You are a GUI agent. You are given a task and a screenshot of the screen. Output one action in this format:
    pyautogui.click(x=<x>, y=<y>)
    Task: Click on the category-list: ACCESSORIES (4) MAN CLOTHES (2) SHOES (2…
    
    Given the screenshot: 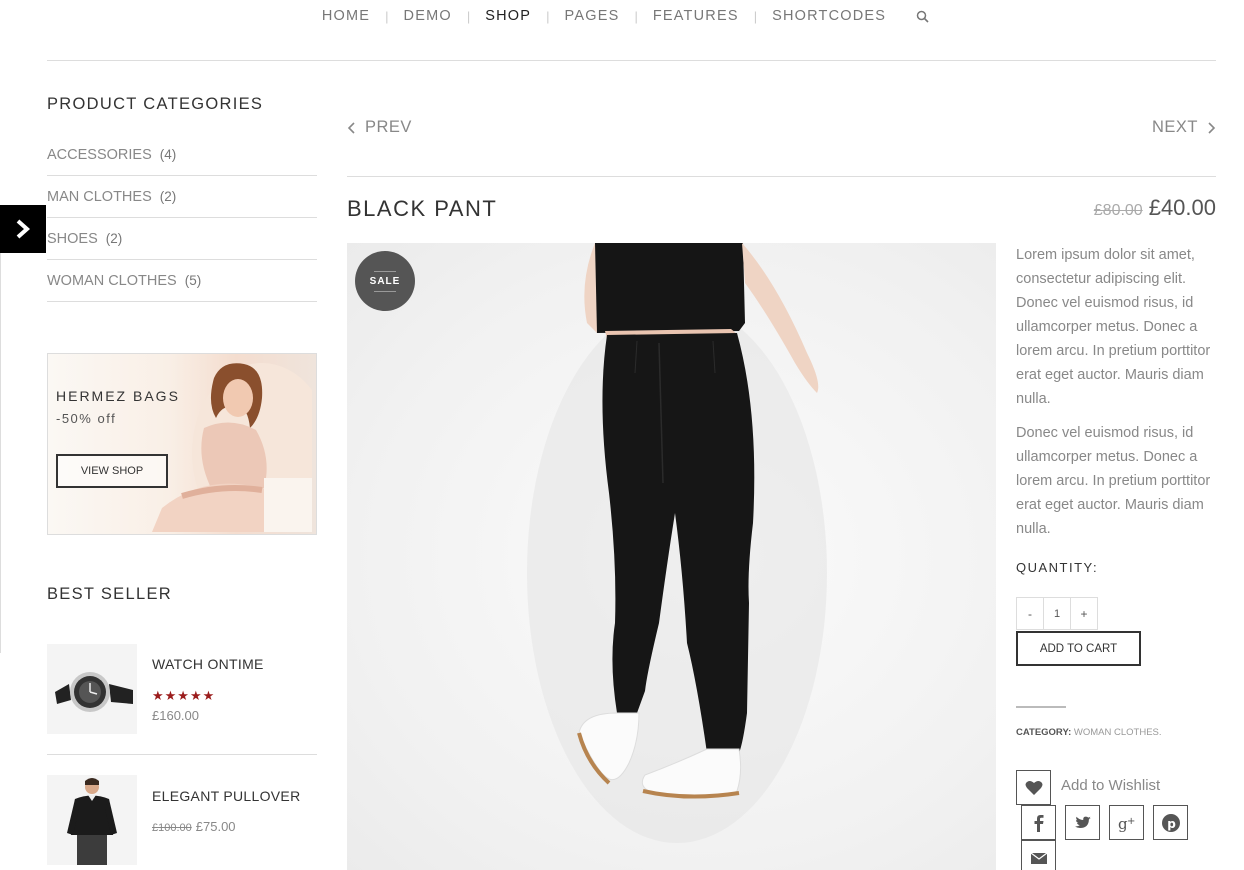 What is the action you would take?
    pyautogui.click(x=182, y=218)
    